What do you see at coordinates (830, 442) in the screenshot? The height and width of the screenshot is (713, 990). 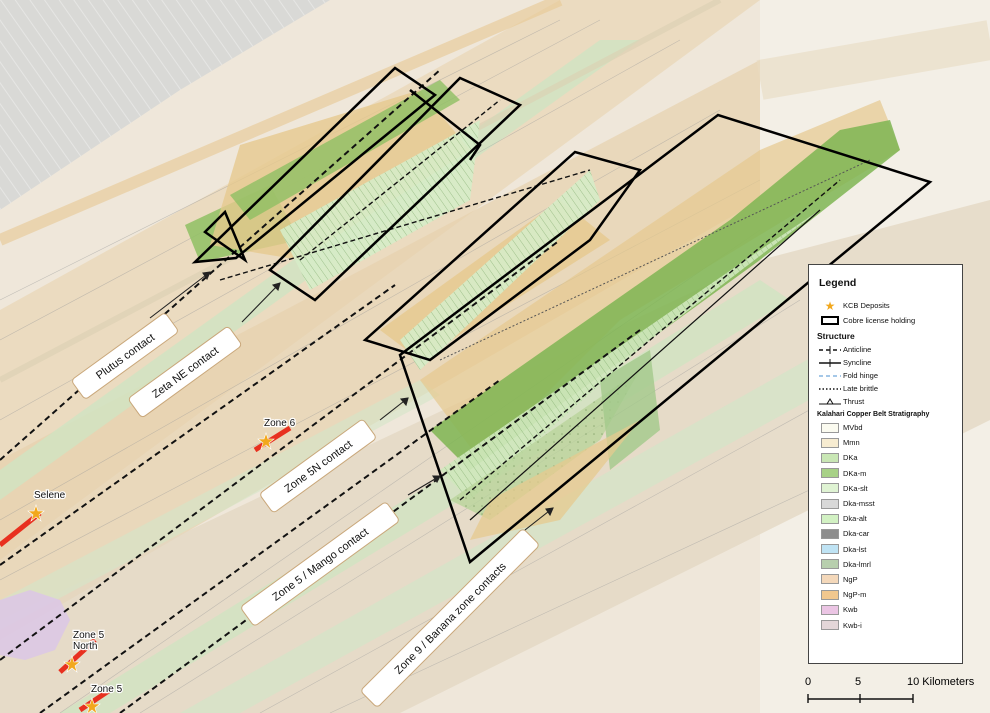 I see `swatch-mmn` at bounding box center [830, 442].